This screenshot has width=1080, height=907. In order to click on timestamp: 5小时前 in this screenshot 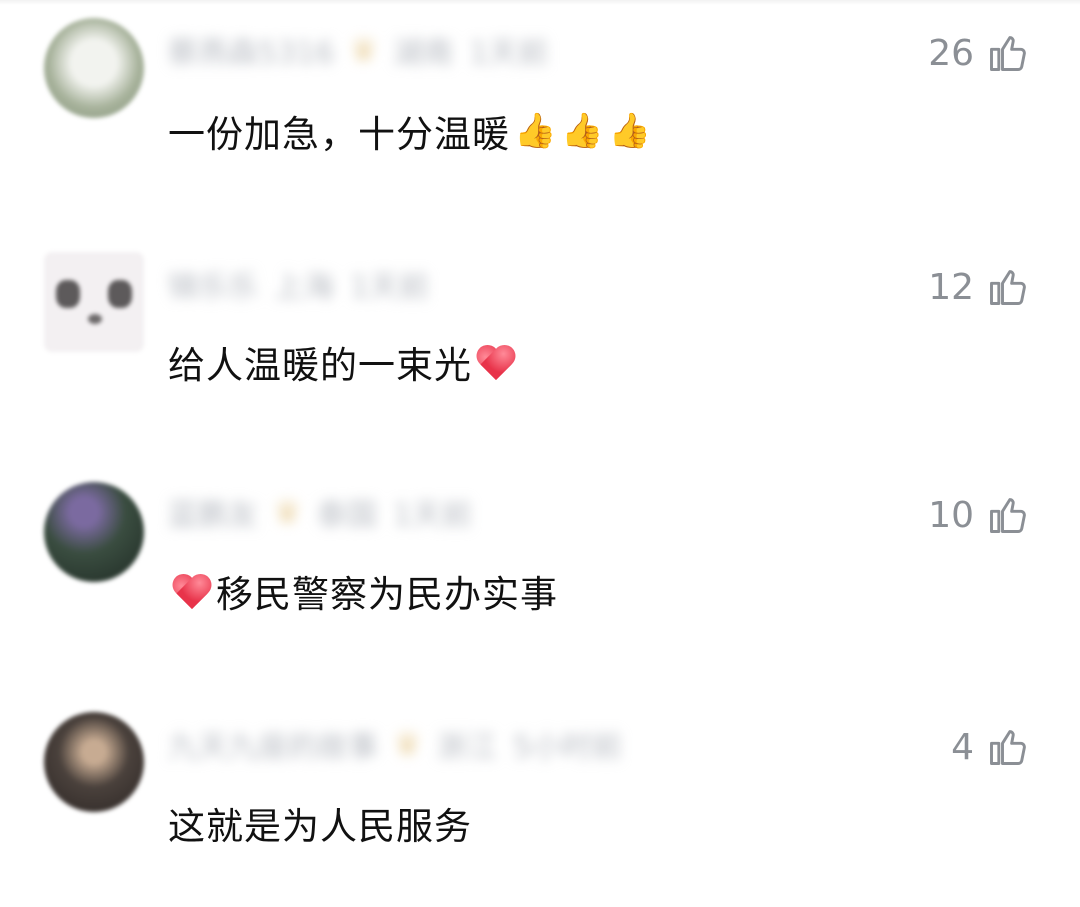, I will do `click(567, 747)`.